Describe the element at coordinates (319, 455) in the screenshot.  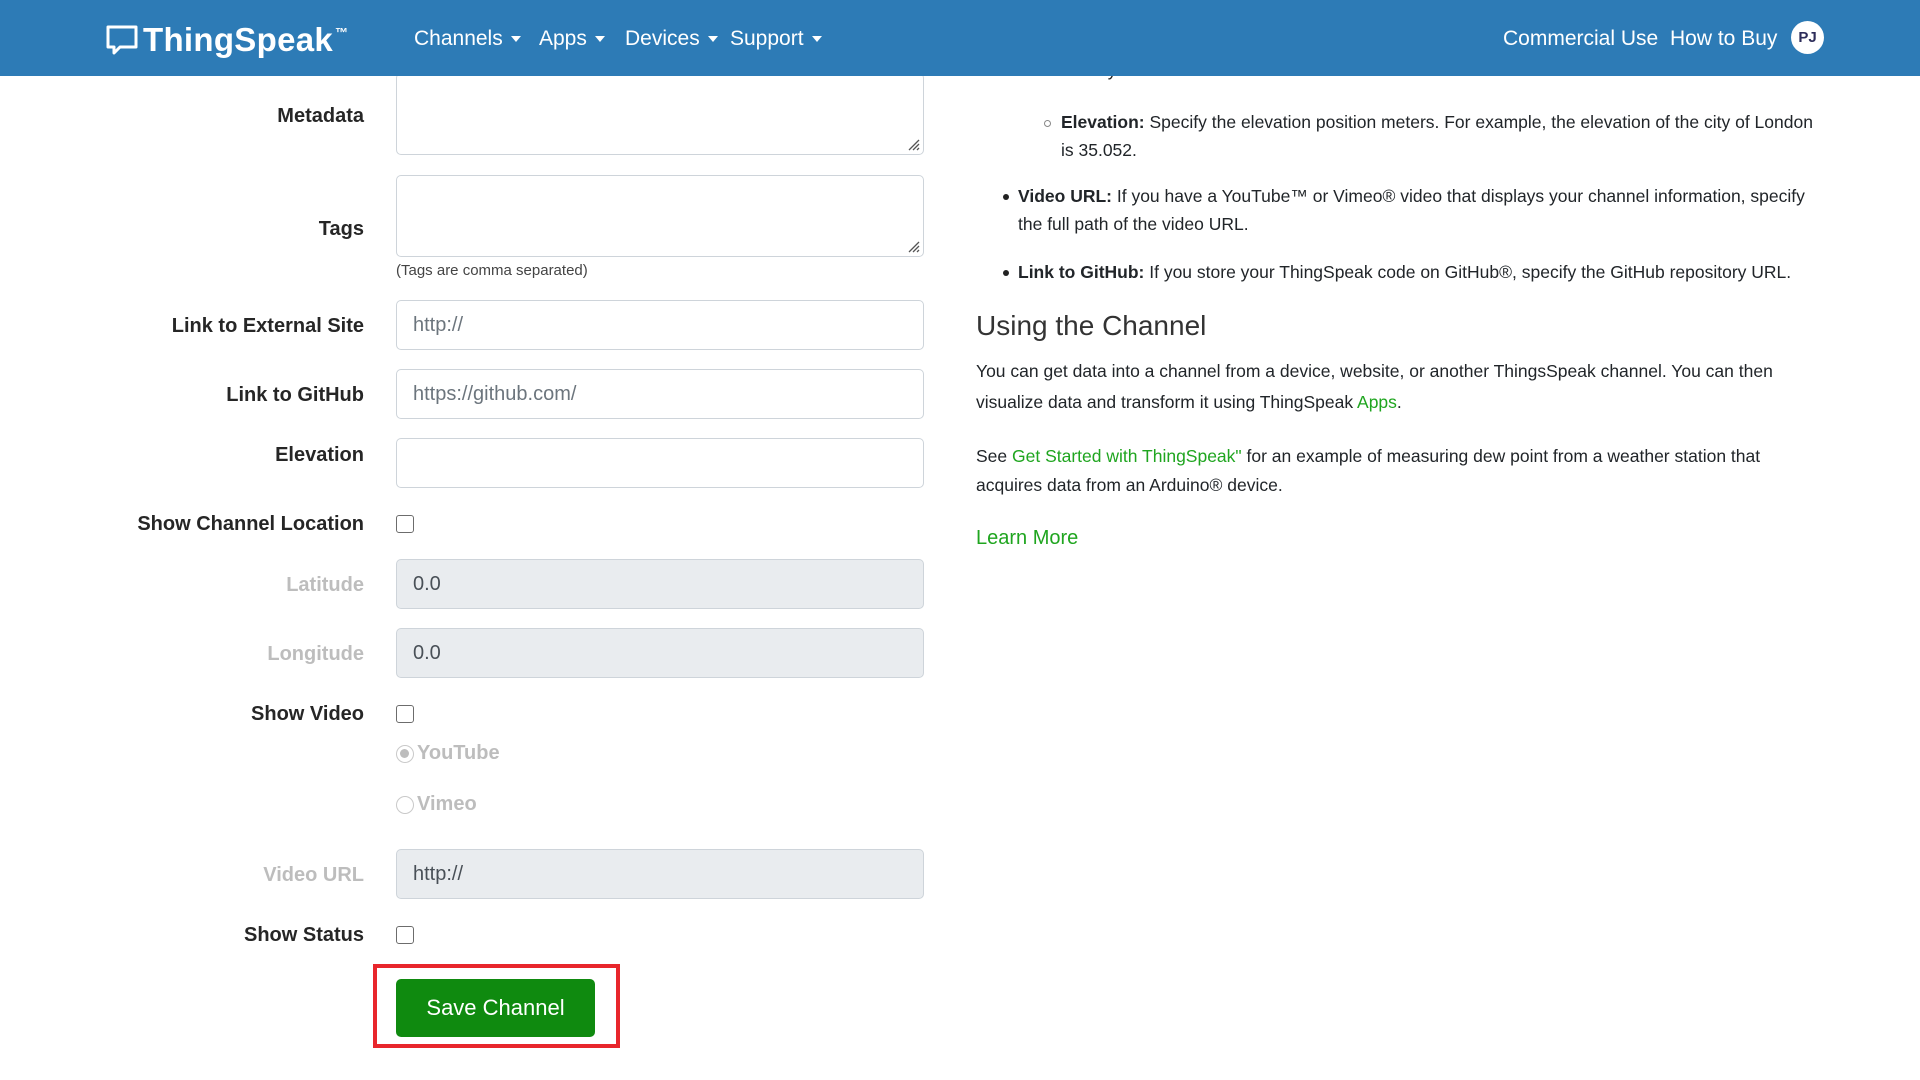
I see `elevation-label: Elevation` at that location.